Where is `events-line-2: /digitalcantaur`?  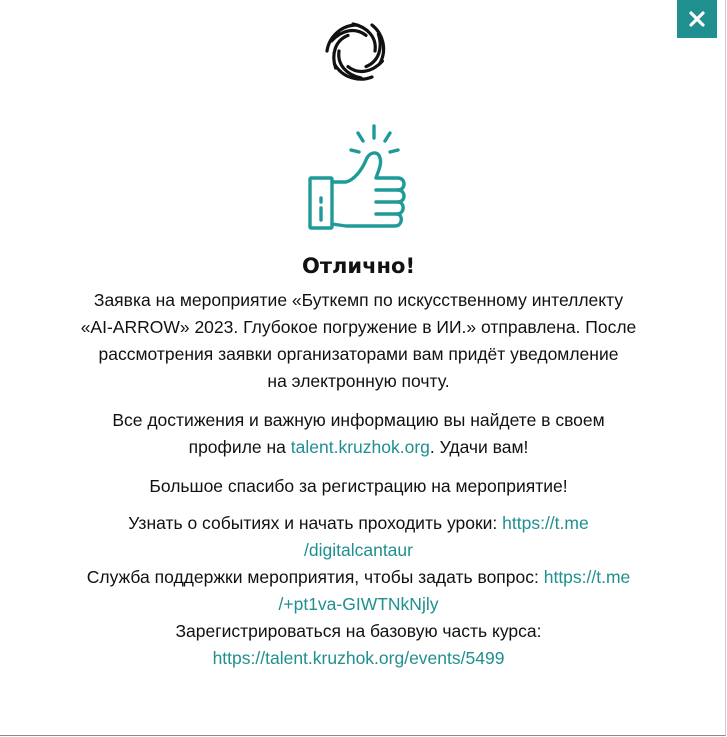 events-line-2: /digitalcantaur is located at coordinates (358, 550).